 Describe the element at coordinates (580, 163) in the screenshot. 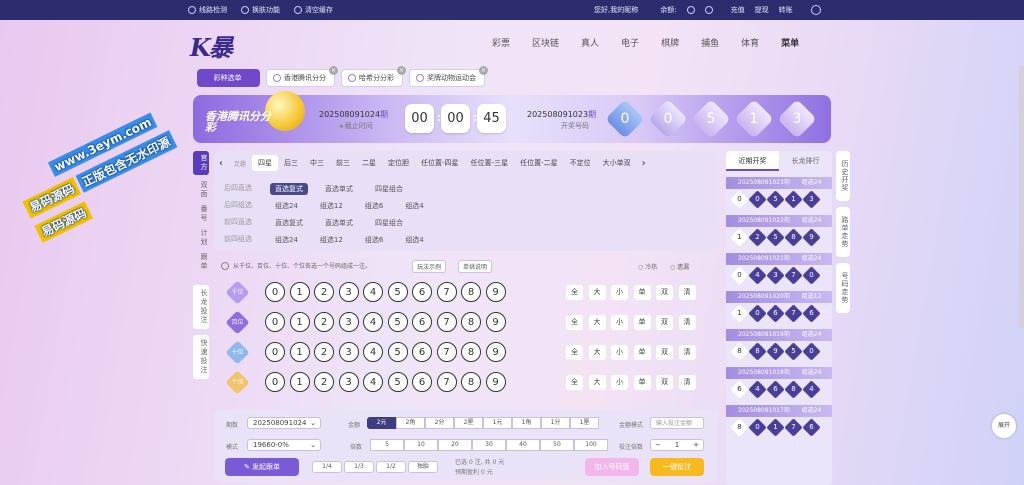

I see `tab-no-position: 不定位` at that location.